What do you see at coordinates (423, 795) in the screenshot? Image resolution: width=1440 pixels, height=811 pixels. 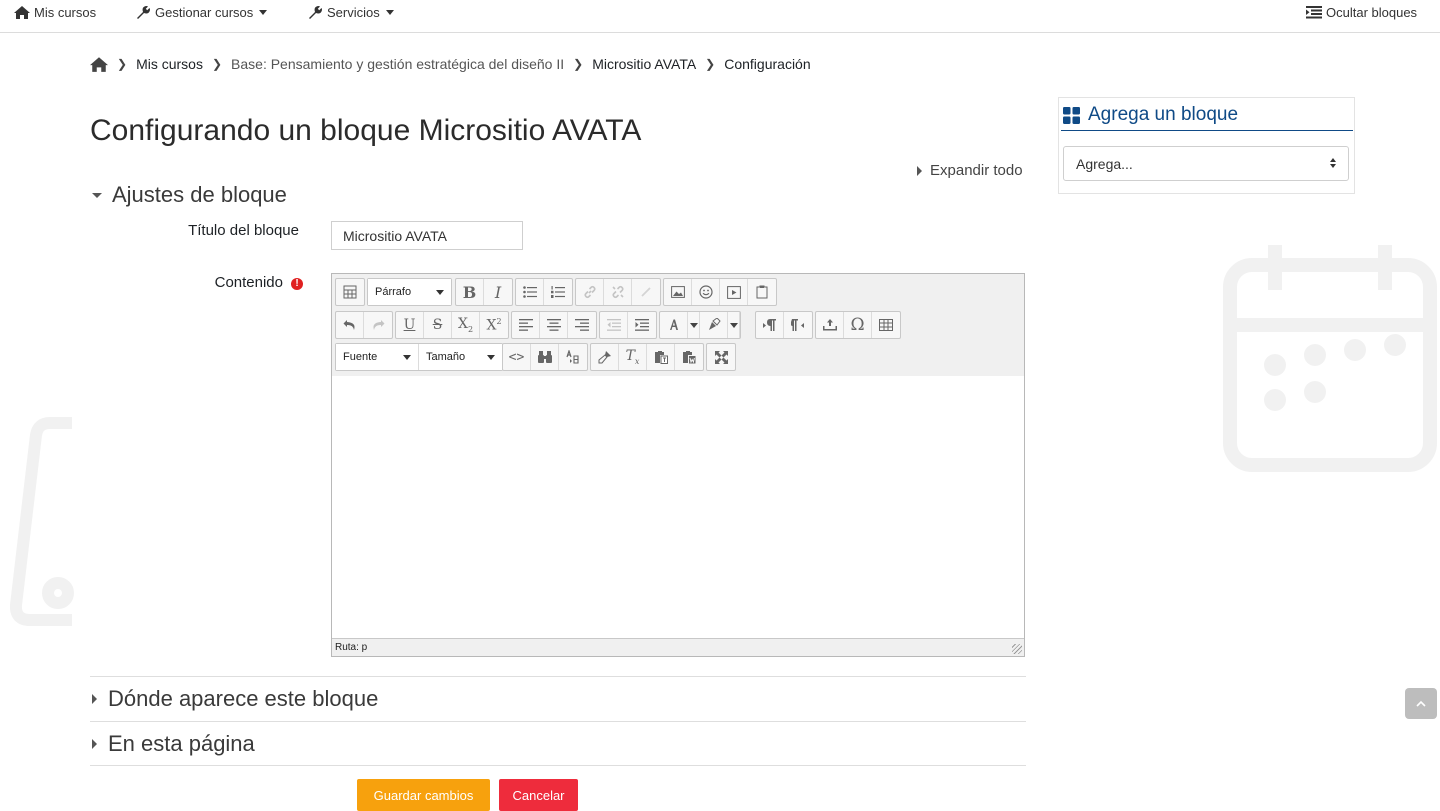 I see `save-changes-button: Guardar cambios` at bounding box center [423, 795].